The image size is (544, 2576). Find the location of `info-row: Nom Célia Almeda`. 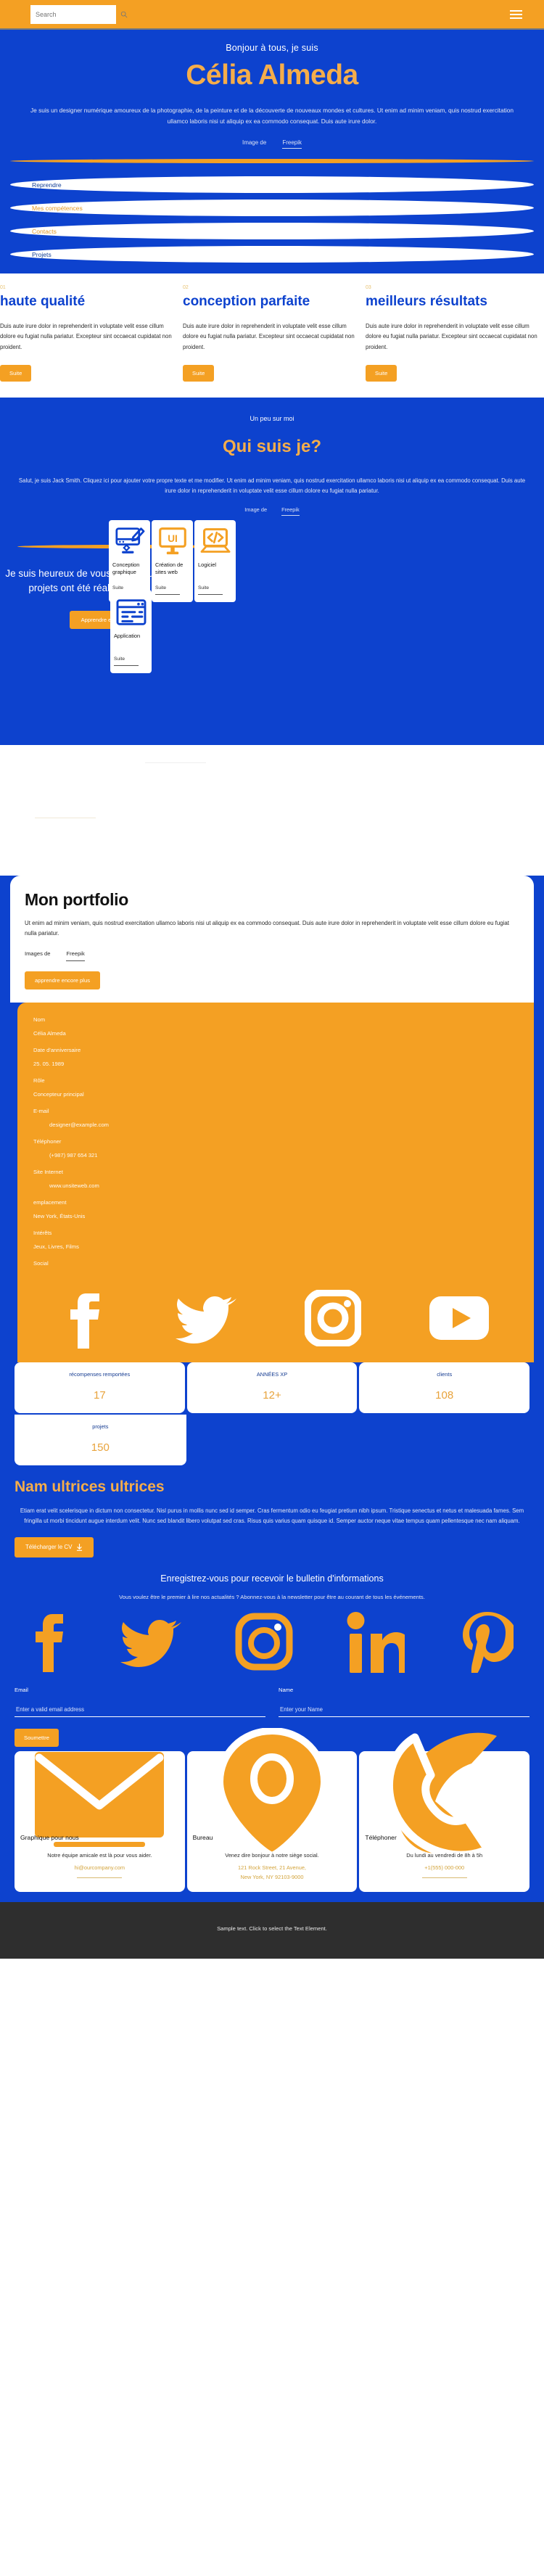

info-row: Nom Célia Almeda is located at coordinates (276, 1026).